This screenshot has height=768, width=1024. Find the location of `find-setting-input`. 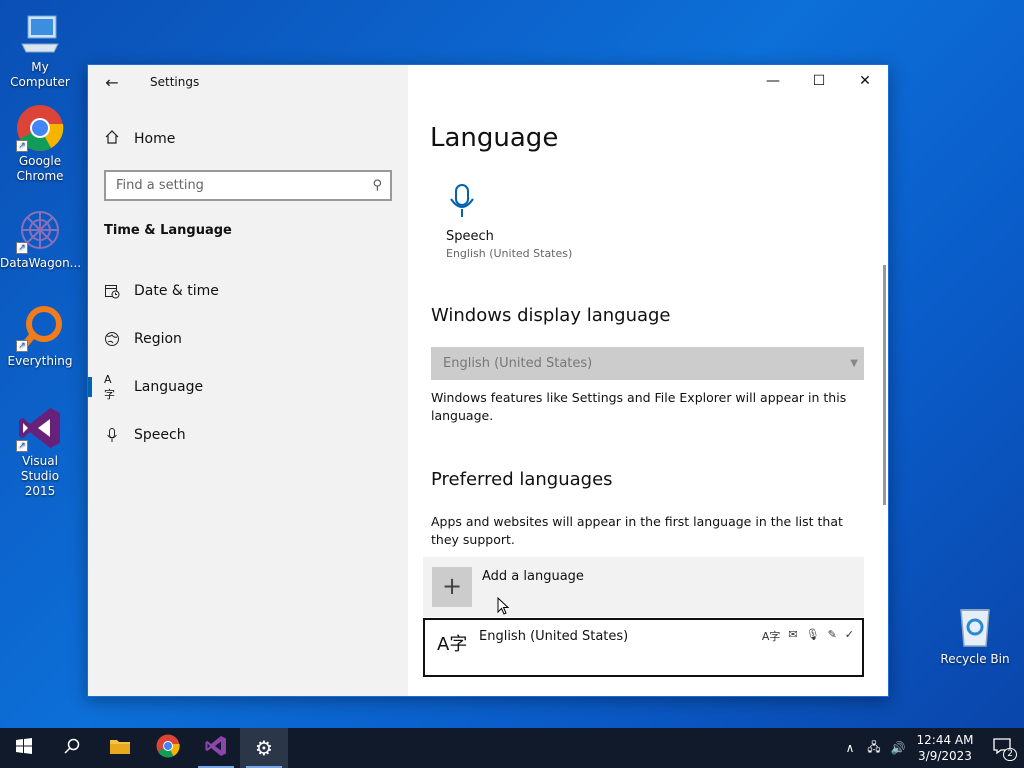

find-setting-input is located at coordinates (231, 185).